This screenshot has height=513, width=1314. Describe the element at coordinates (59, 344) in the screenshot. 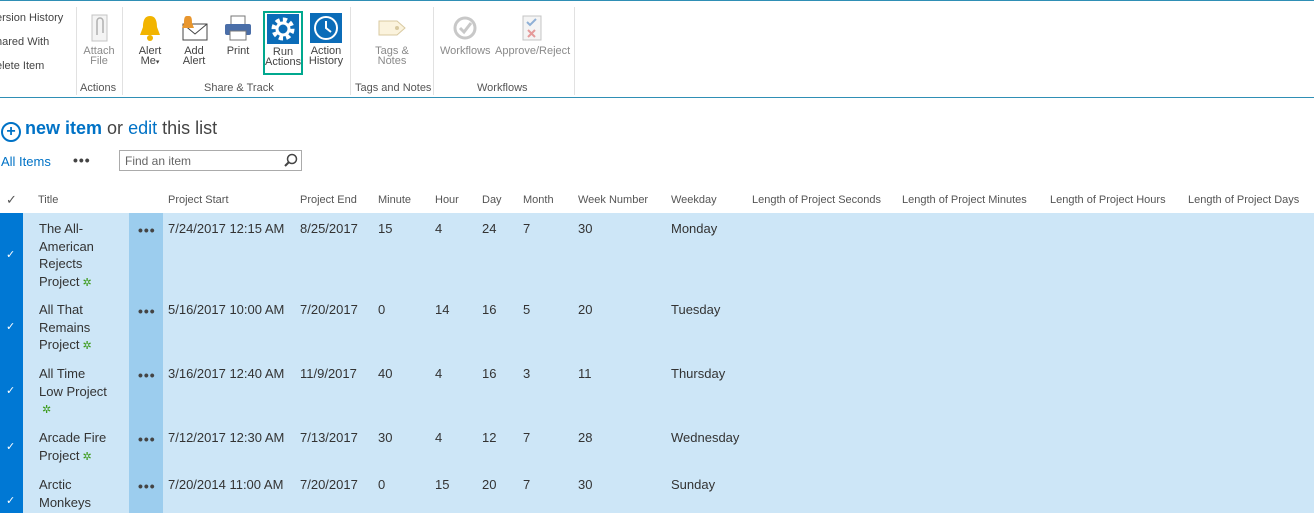

I see `row-title-line: Project` at that location.